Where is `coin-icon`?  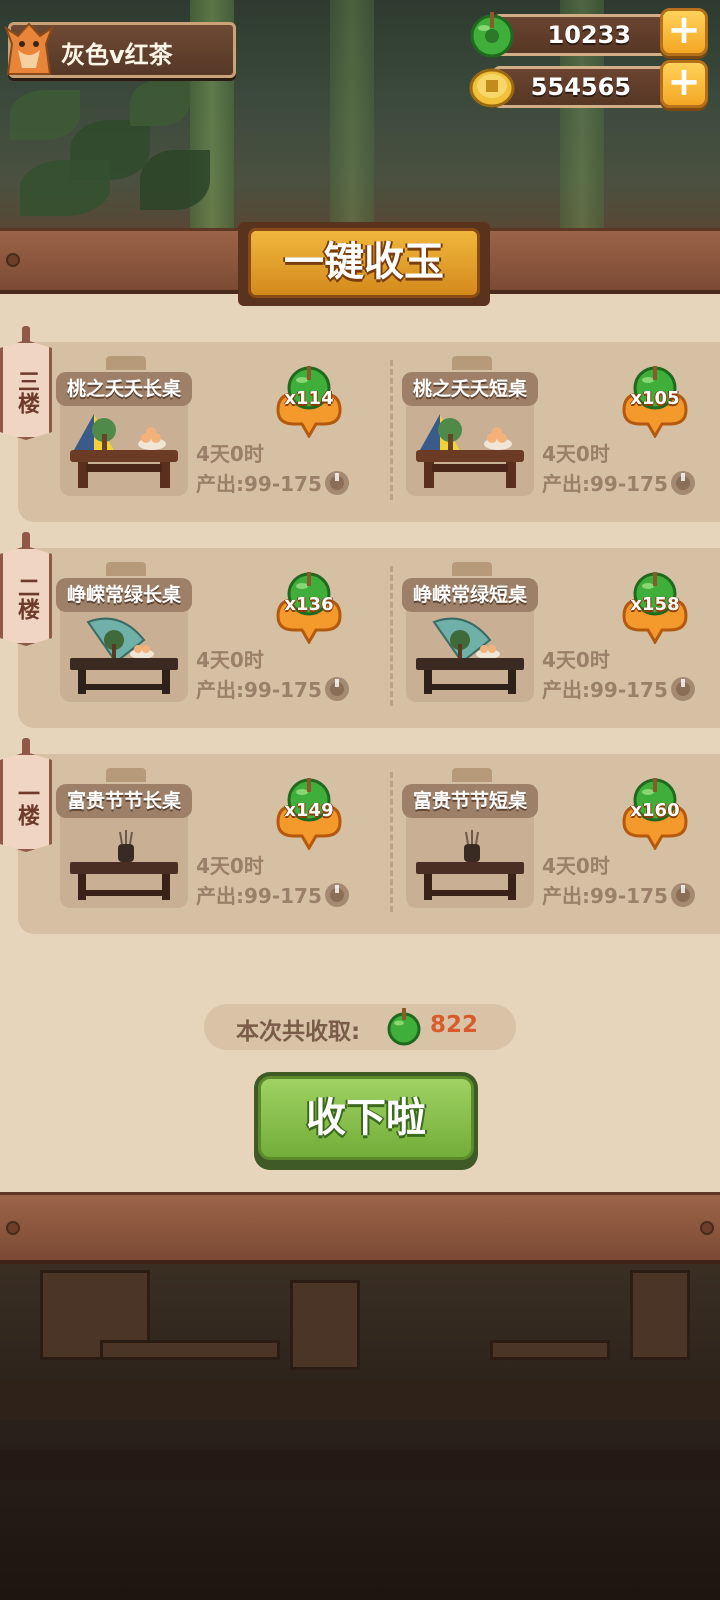 coin-icon is located at coordinates (492, 88).